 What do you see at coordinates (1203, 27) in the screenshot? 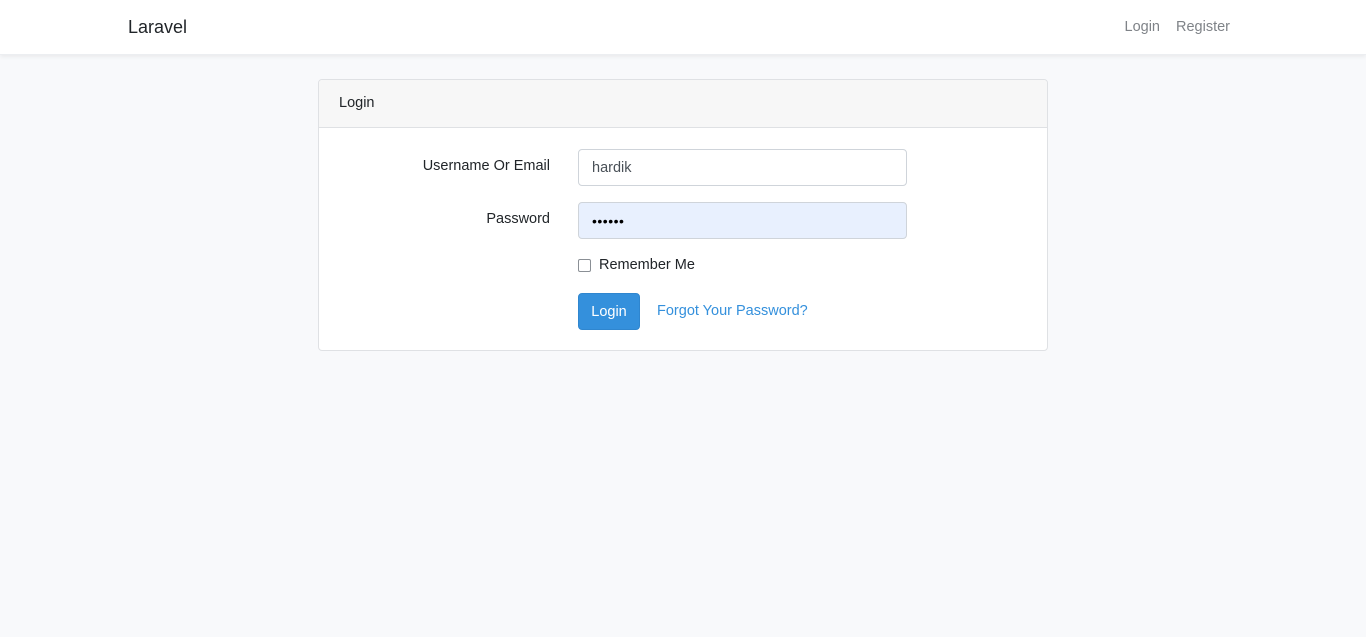
I see `nav-register-link: Register` at bounding box center [1203, 27].